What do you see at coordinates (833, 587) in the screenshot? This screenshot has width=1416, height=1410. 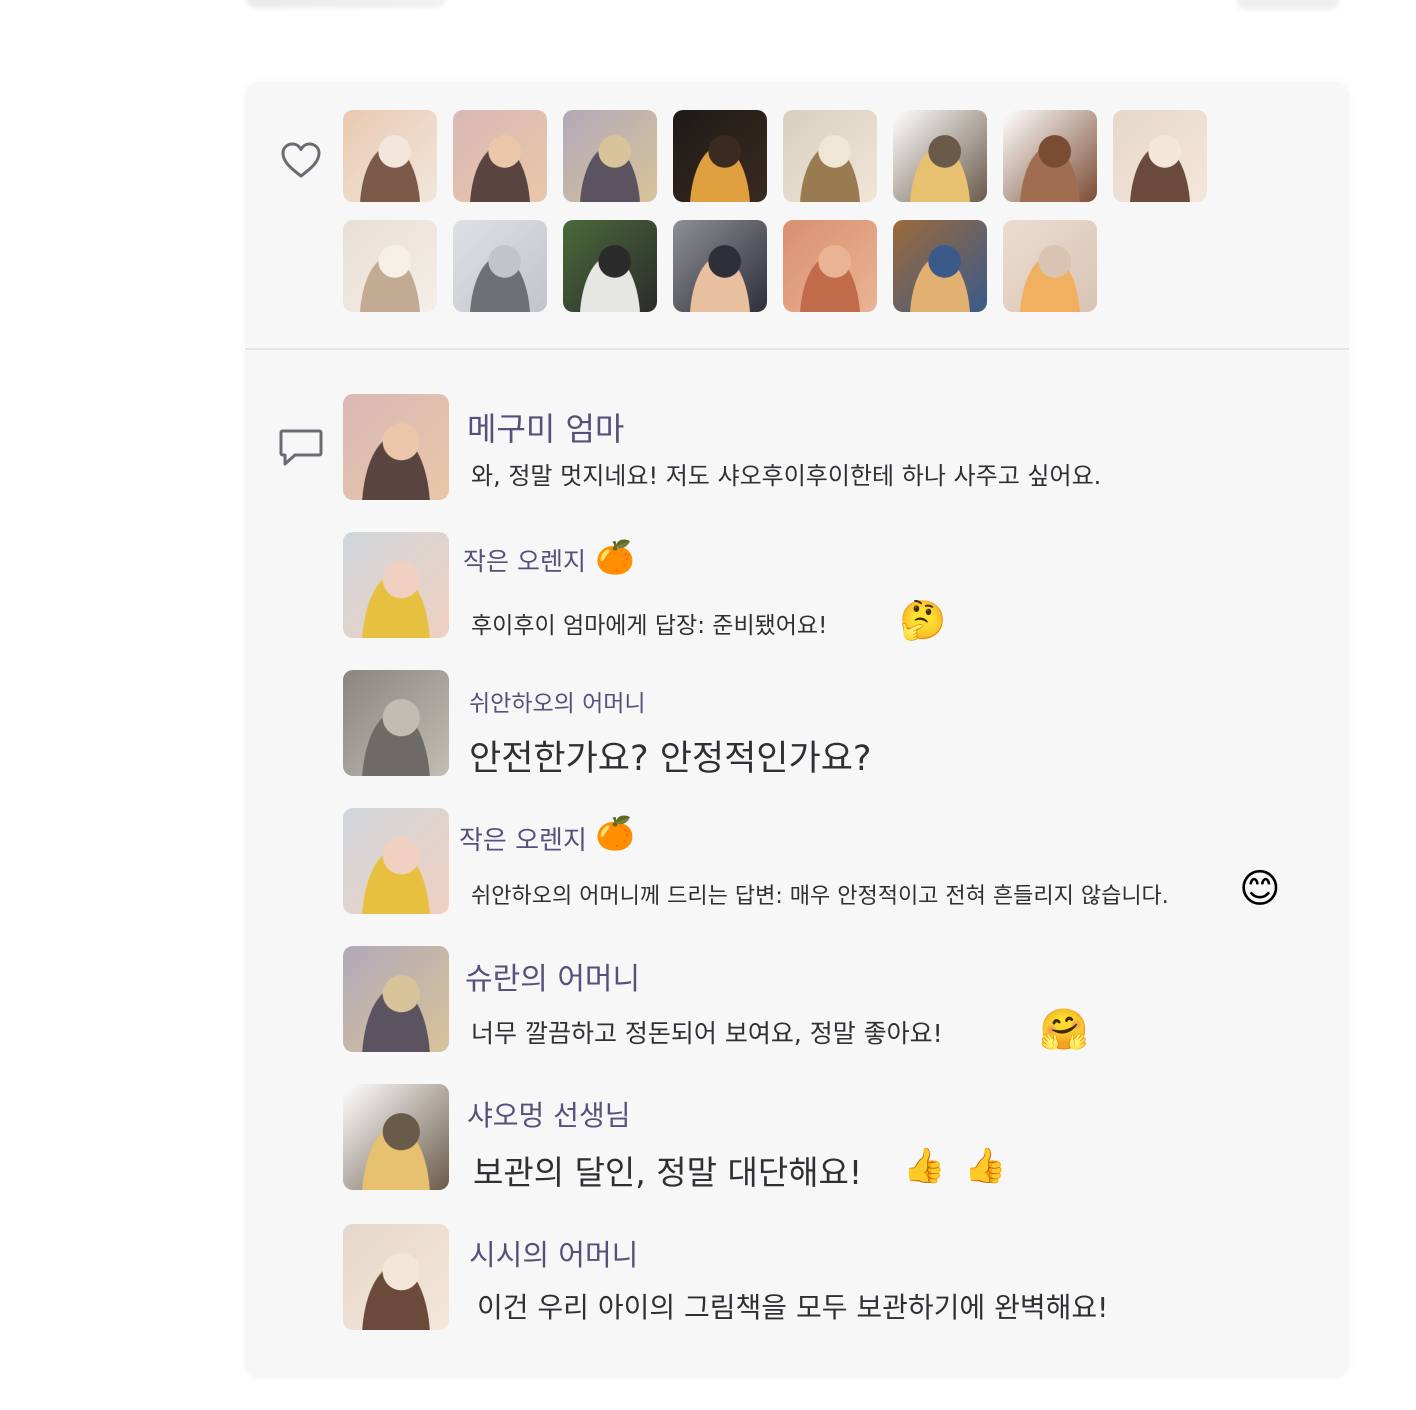 I see `comment-item: 작은 오렌지 🍊 후이후이 엄마에게 답장: 준비됐어요! 🤔` at bounding box center [833, 587].